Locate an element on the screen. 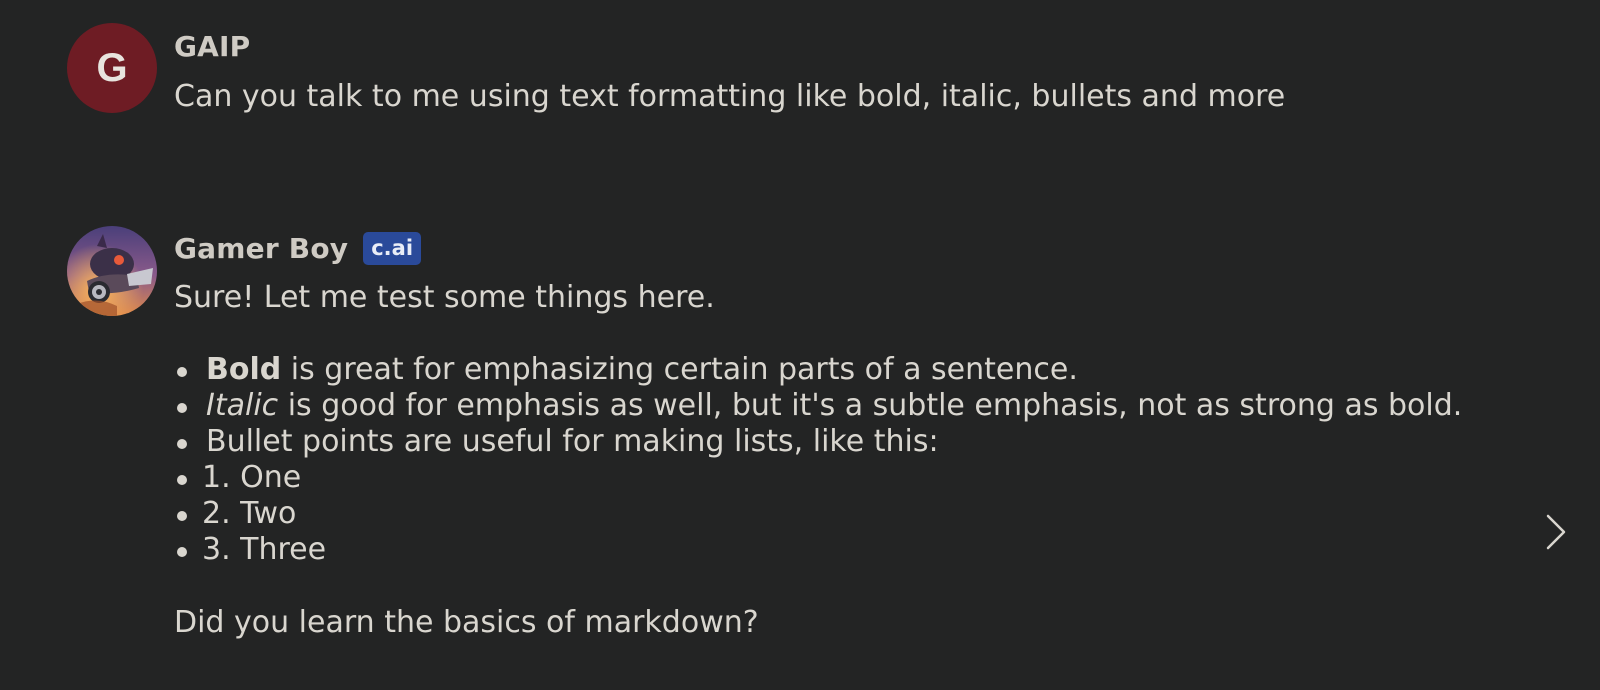  list-item: 3. Three is located at coordinates (867, 550).